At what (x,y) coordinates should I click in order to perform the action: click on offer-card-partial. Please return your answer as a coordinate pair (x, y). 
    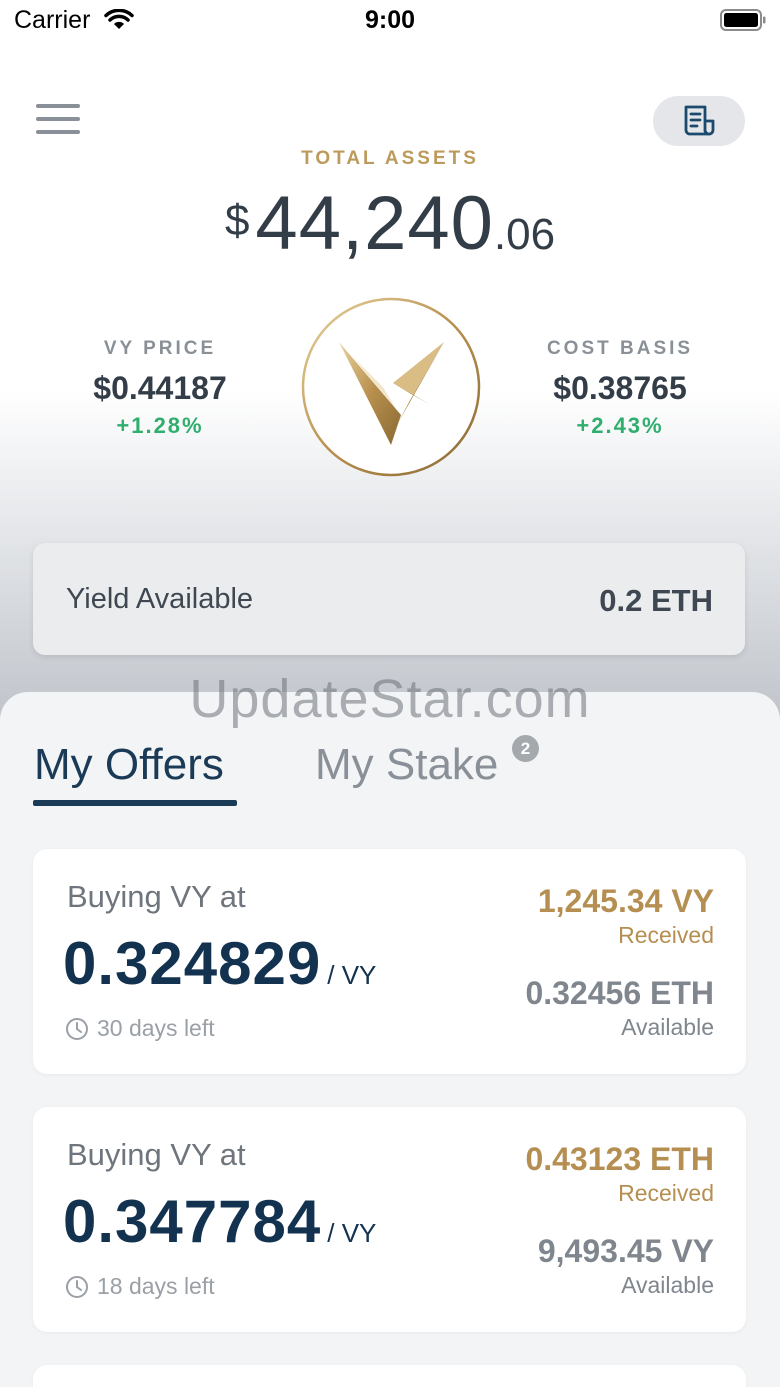
    Looking at the image, I should click on (389, 1376).